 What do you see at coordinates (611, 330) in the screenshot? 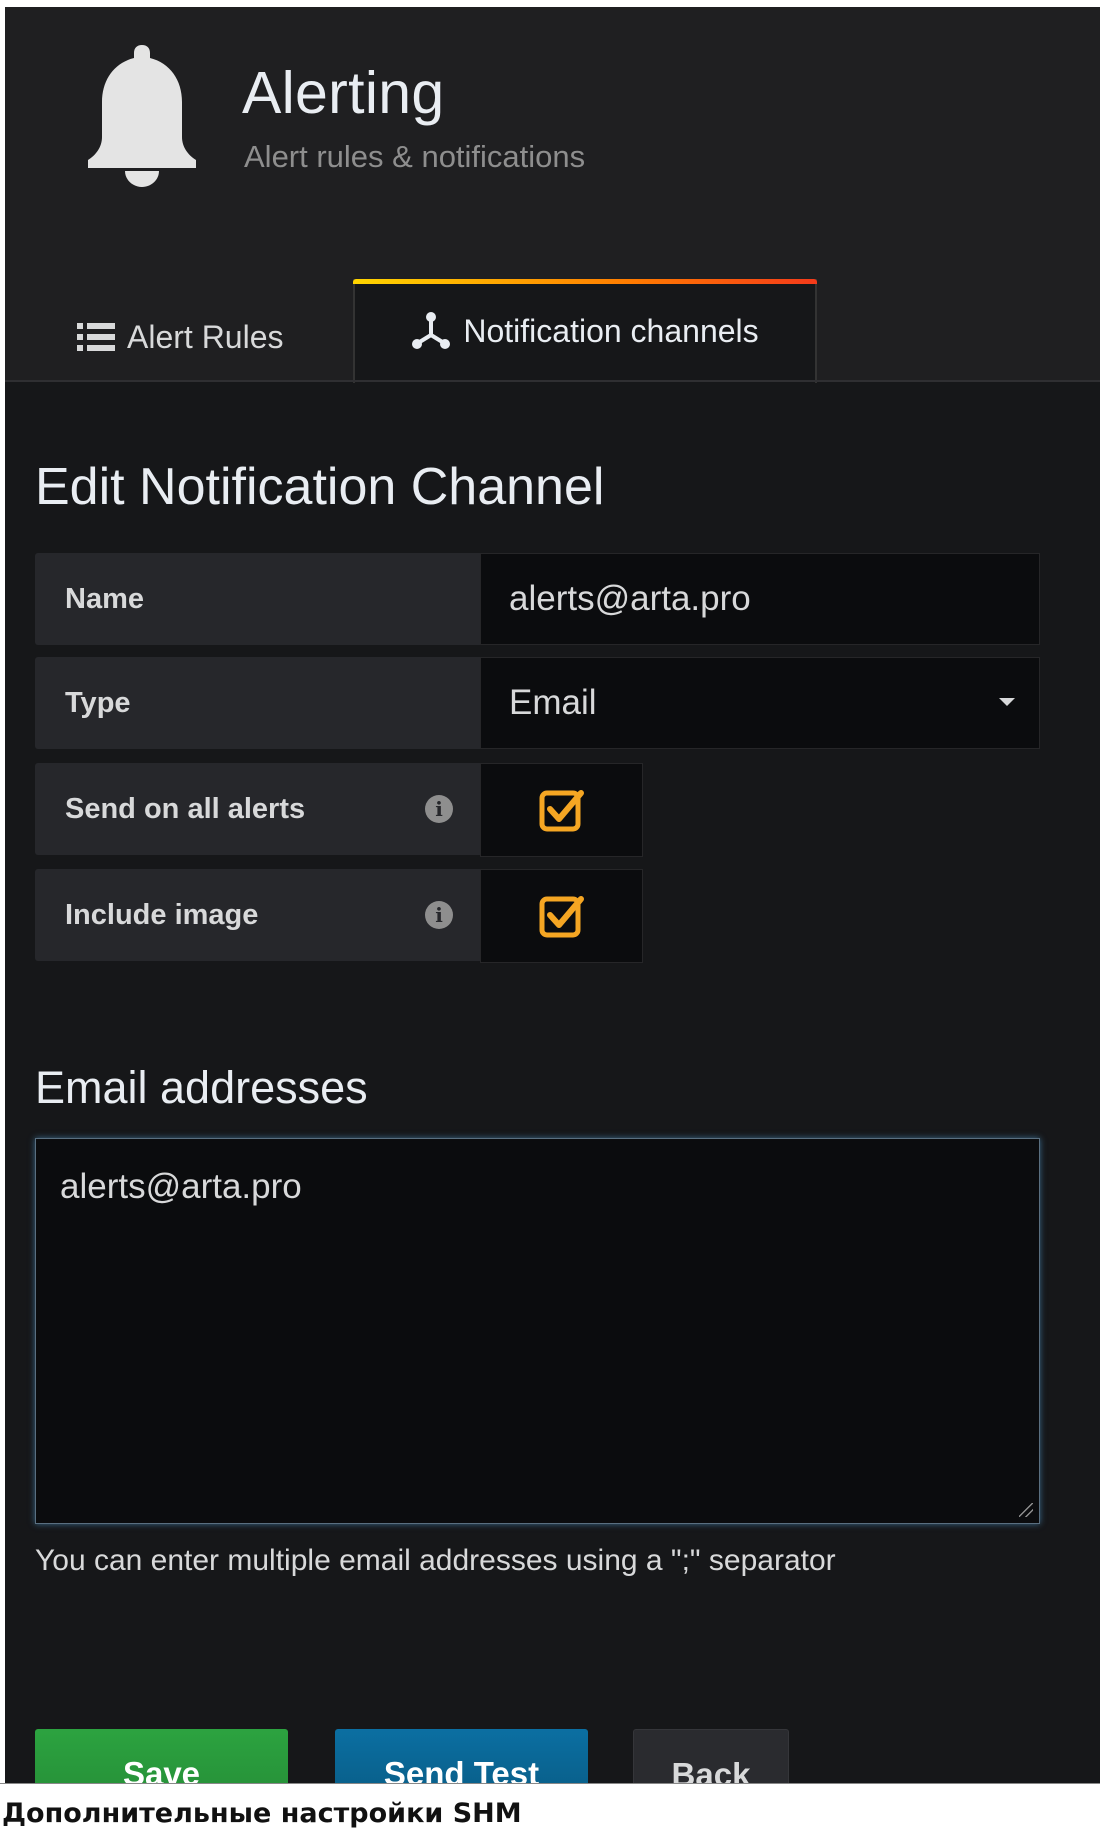
I see `tab-notification-channels-label: Notification channels` at bounding box center [611, 330].